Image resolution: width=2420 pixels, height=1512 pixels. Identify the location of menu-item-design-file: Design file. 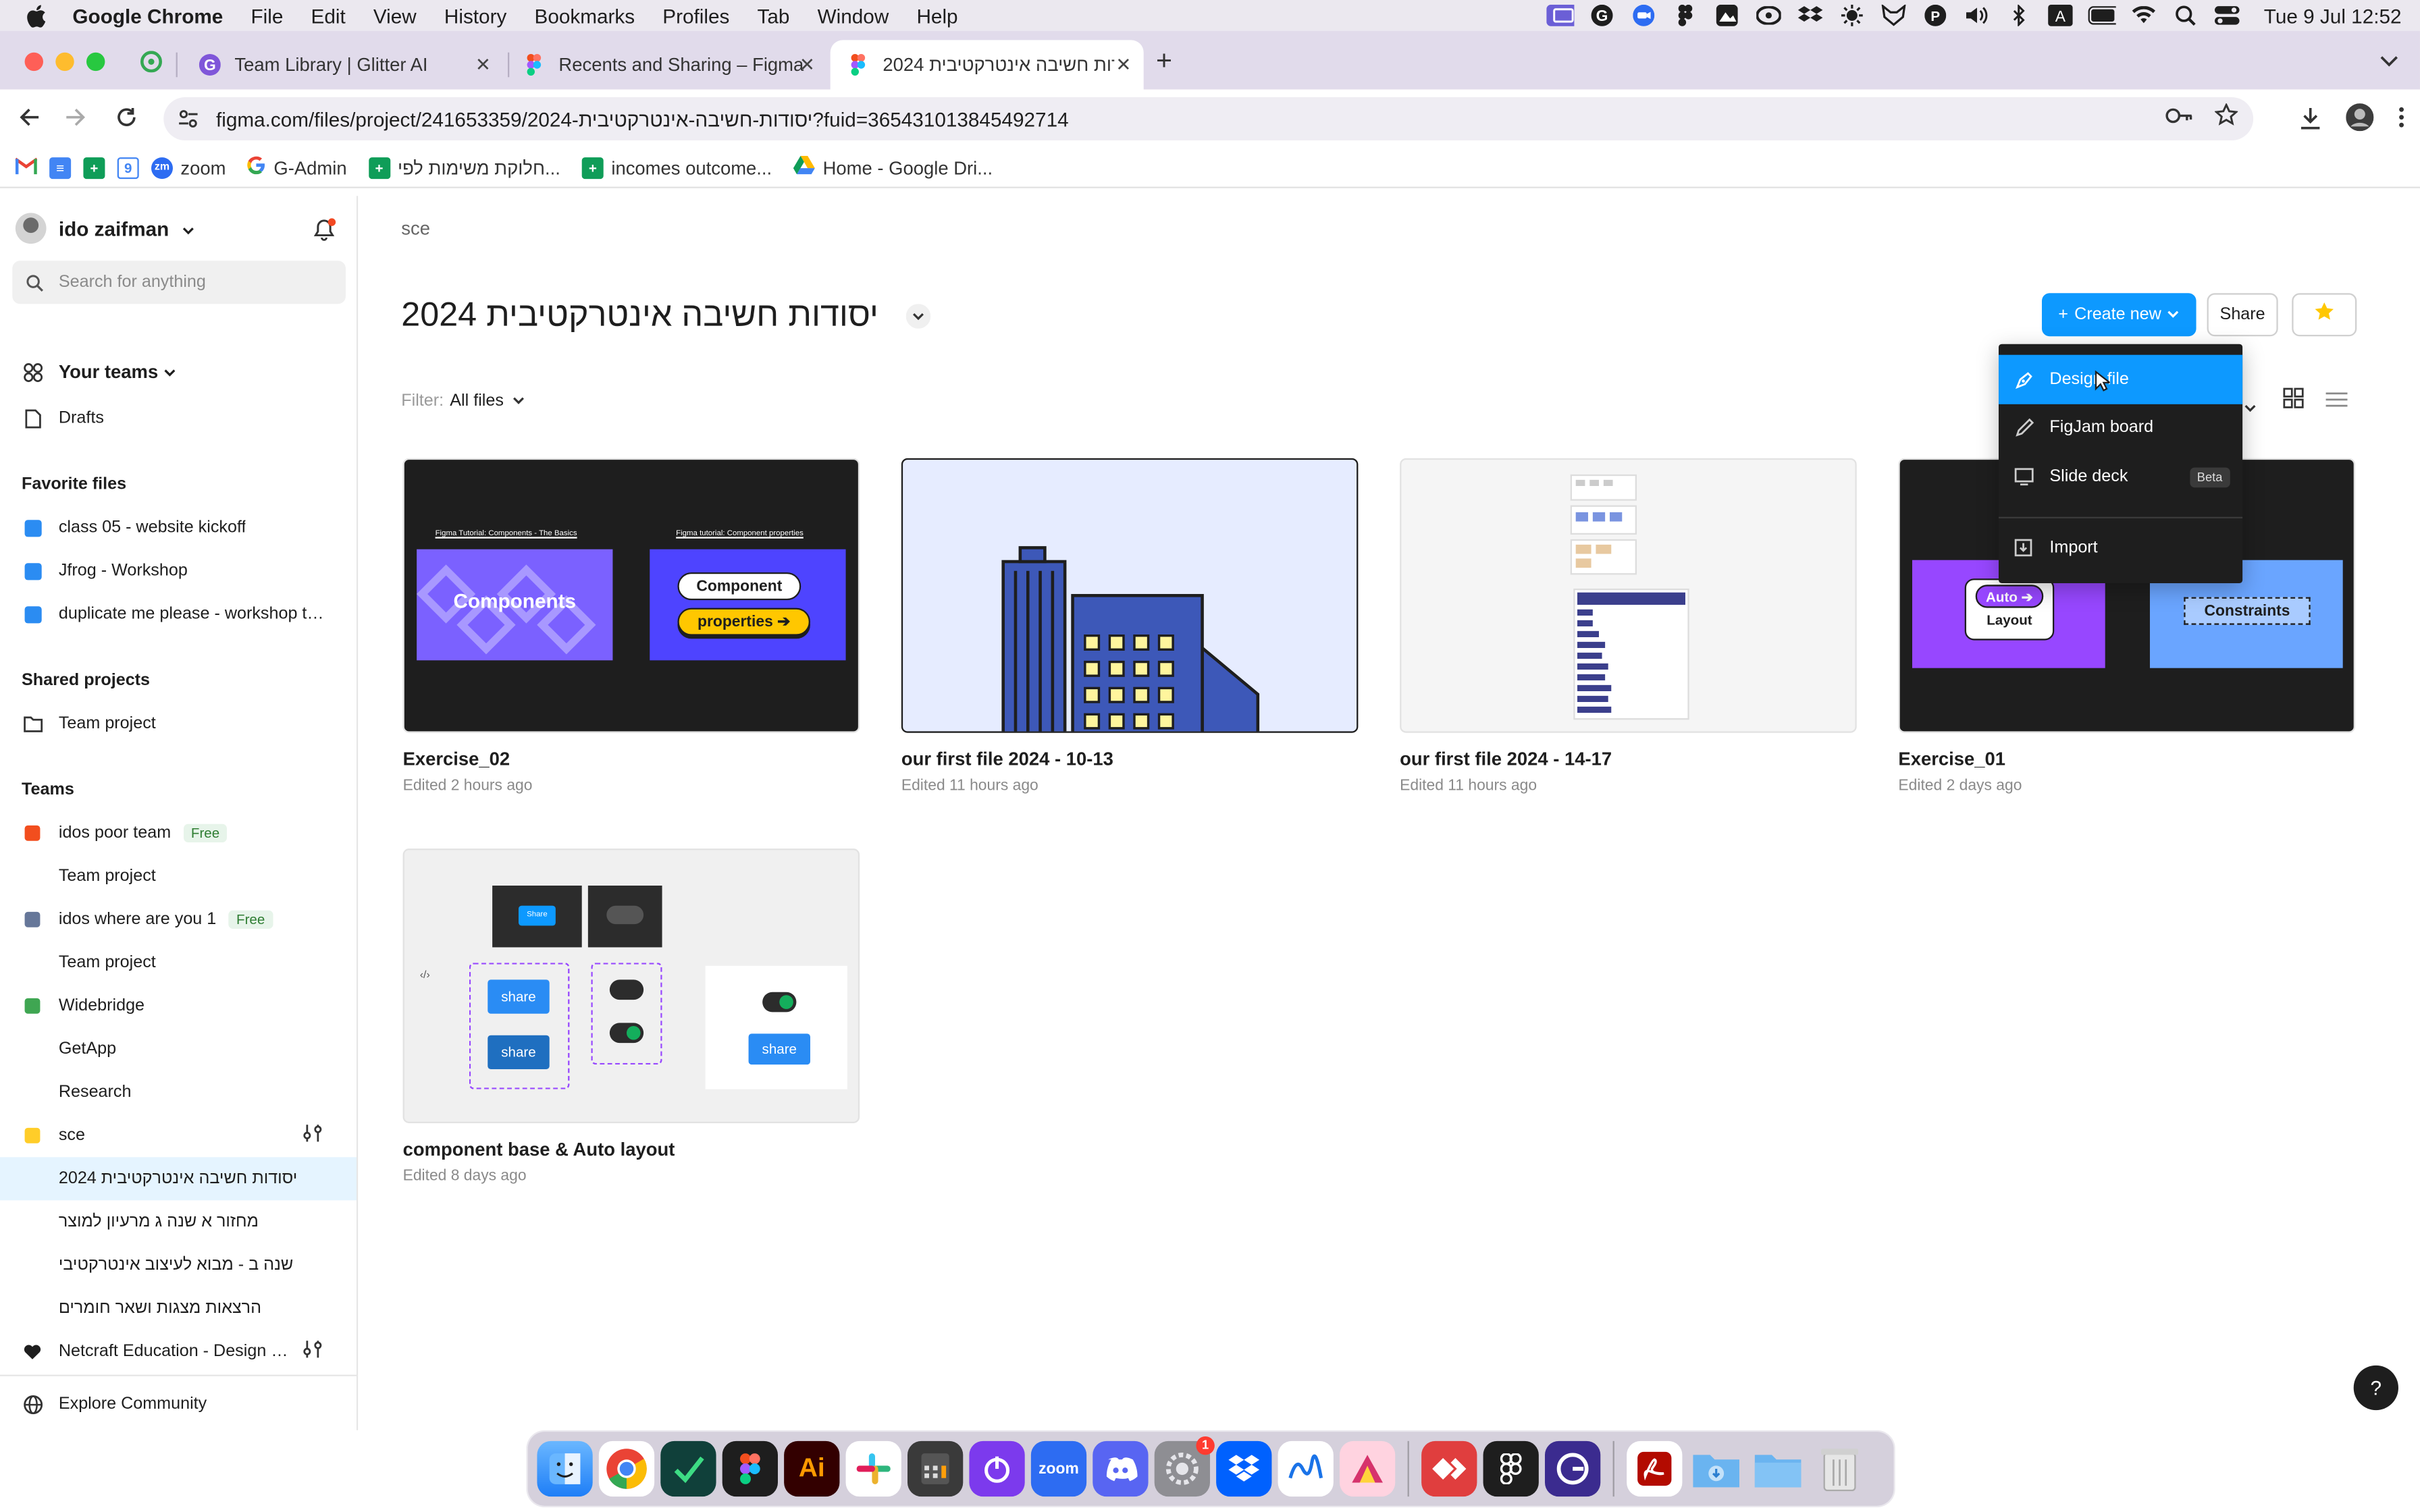
(2120, 379).